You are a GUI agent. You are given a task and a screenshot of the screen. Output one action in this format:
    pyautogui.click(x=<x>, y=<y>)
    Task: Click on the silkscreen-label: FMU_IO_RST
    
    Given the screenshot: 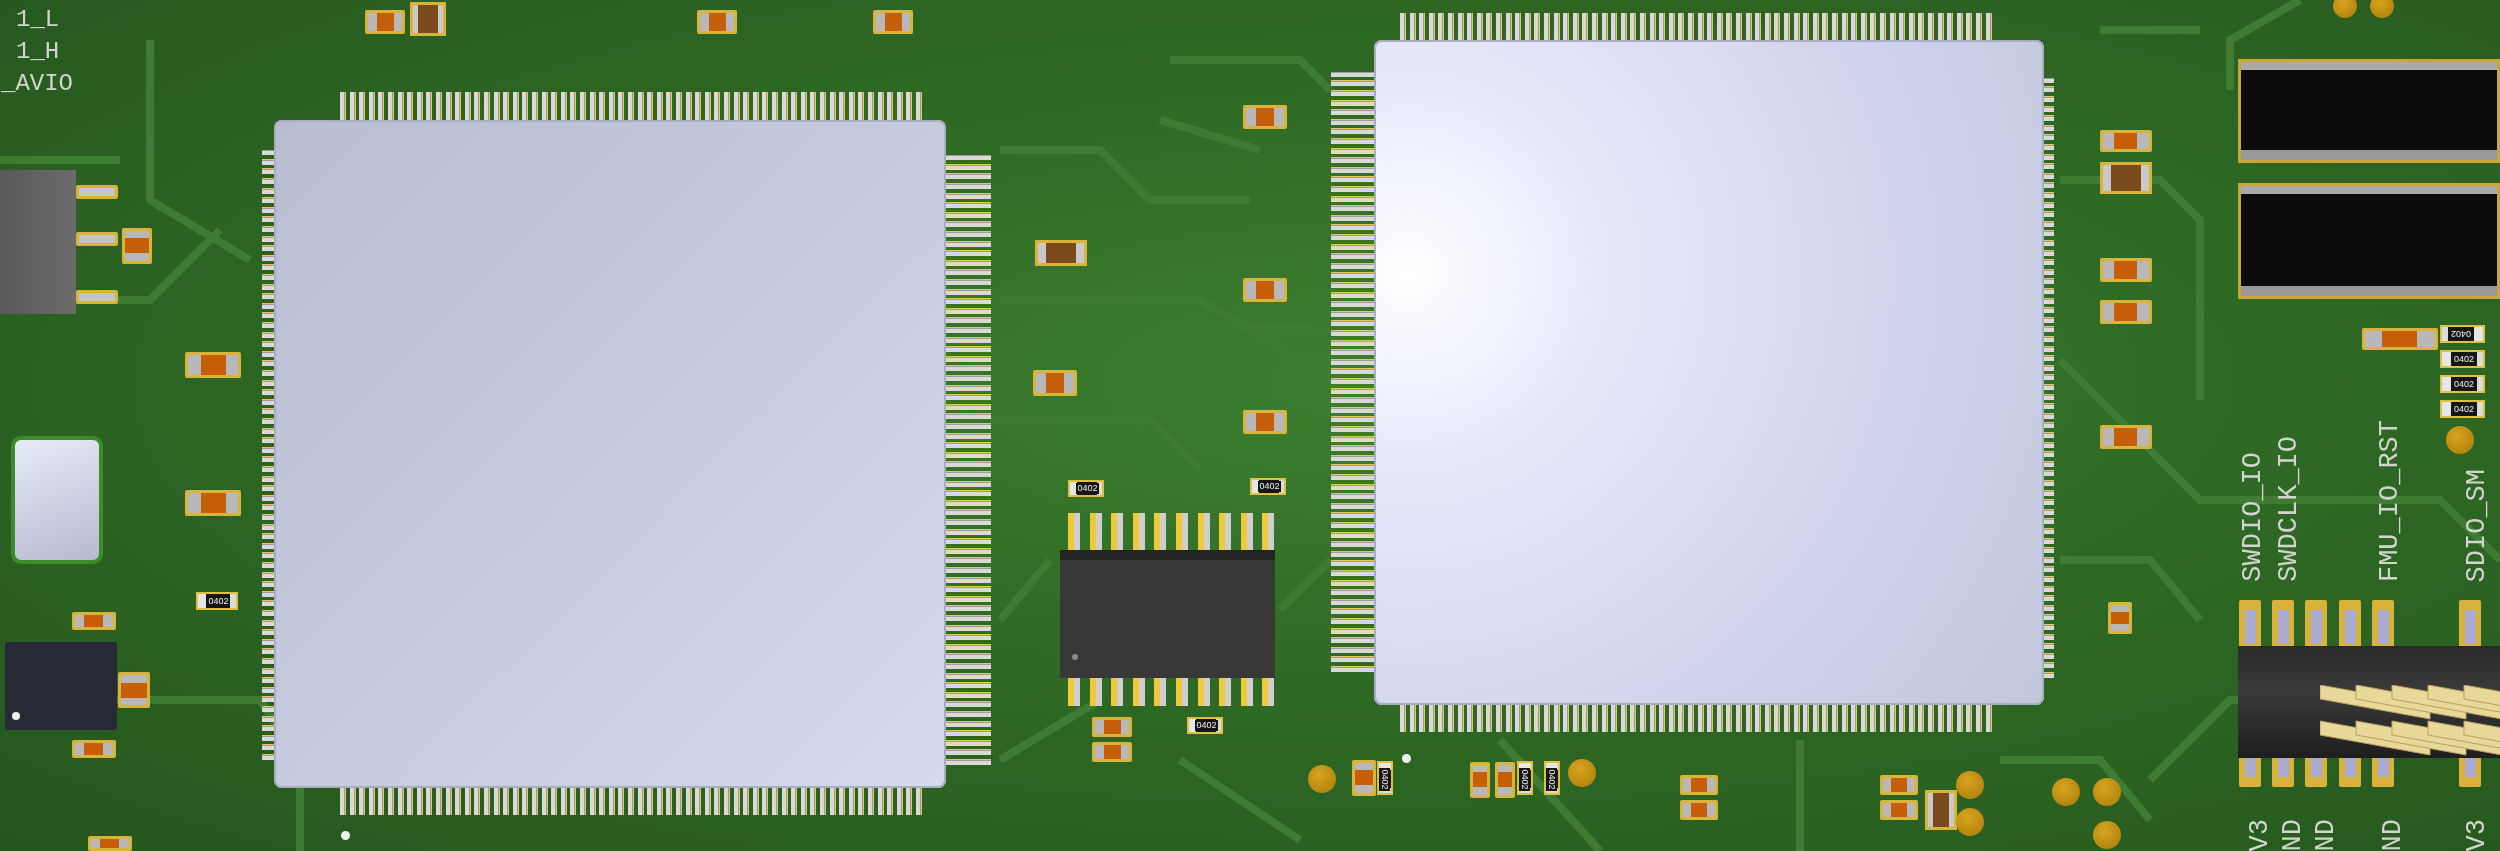 What is the action you would take?
    pyautogui.click(x=2390, y=500)
    